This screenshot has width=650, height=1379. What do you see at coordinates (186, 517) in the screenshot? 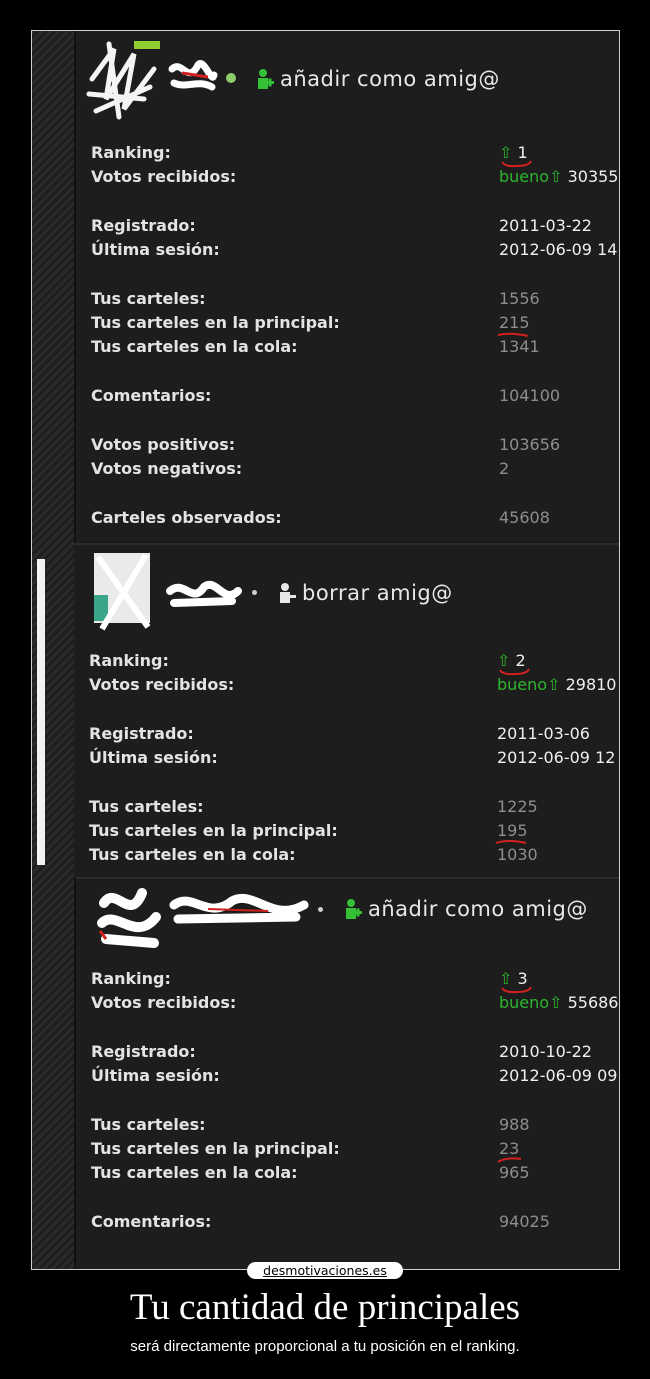
I see `stat-label: Carteles observados:` at bounding box center [186, 517].